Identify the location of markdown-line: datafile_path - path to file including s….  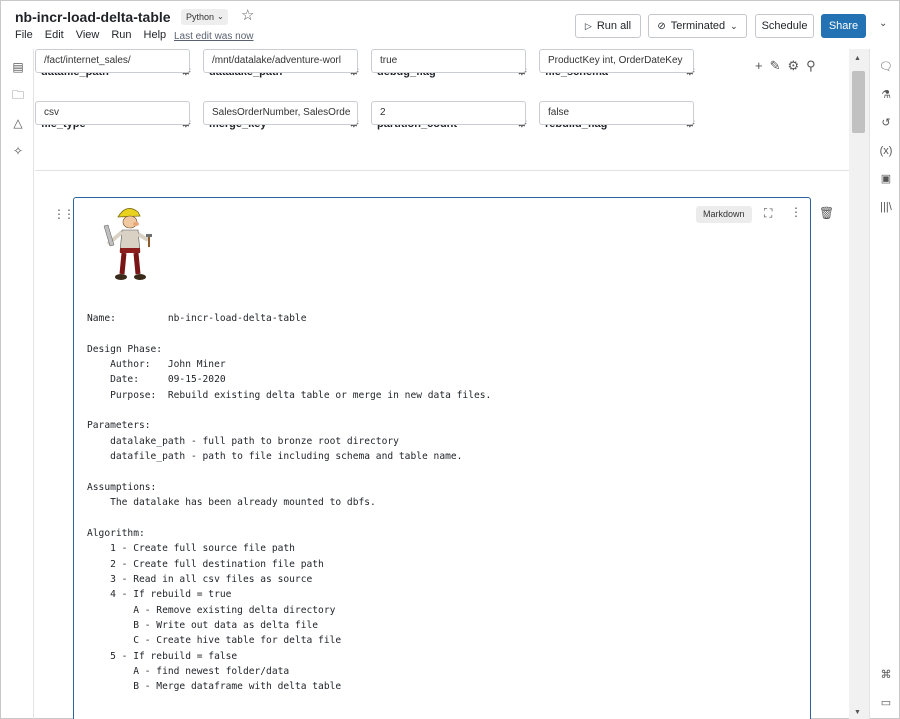
(275, 457).